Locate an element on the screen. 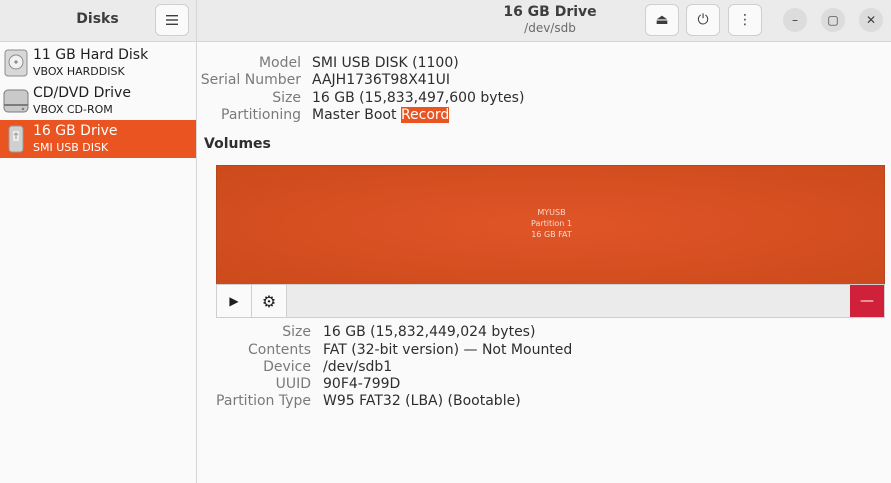 The width and height of the screenshot is (891, 483). partition-name: Partition 1 is located at coordinates (551, 223).